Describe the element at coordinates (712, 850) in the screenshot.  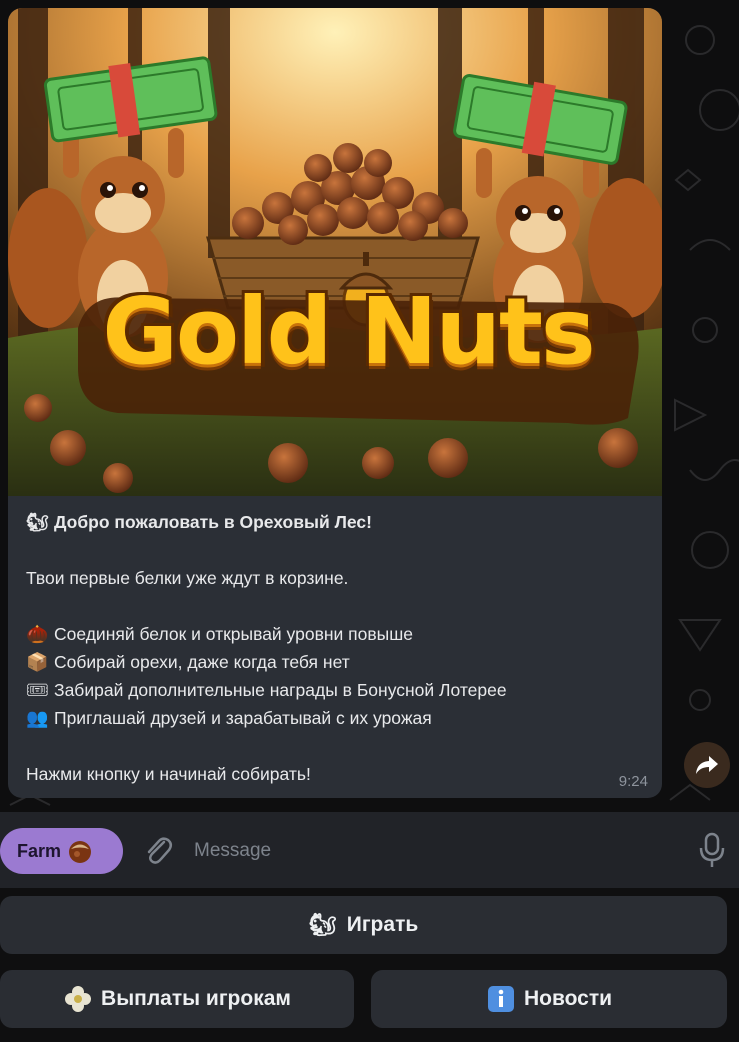
I see `microphone-icon` at that location.